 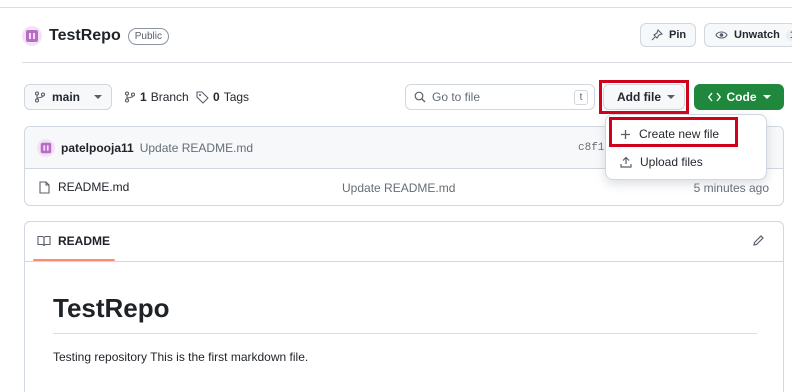 What do you see at coordinates (673, 132) in the screenshot?
I see `create-new-file-highlight` at bounding box center [673, 132].